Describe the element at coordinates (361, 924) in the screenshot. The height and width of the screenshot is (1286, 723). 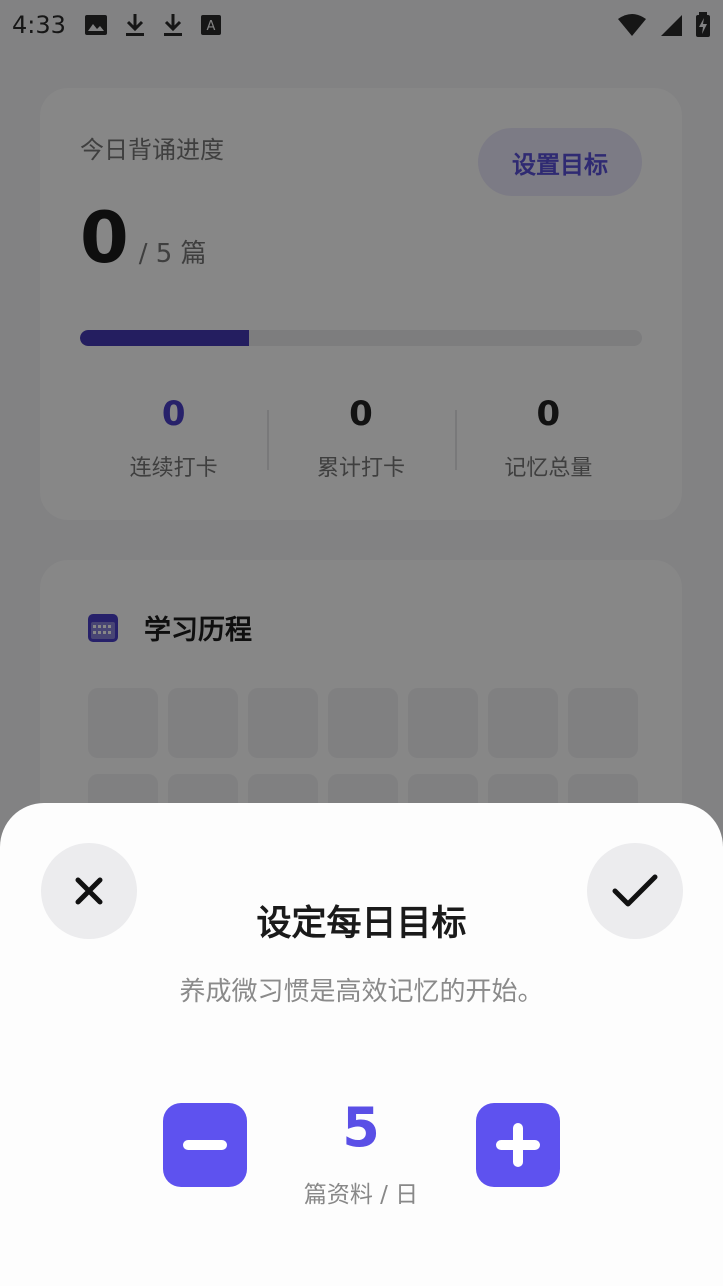
I see `sheet-title: 设定每日目标` at that location.